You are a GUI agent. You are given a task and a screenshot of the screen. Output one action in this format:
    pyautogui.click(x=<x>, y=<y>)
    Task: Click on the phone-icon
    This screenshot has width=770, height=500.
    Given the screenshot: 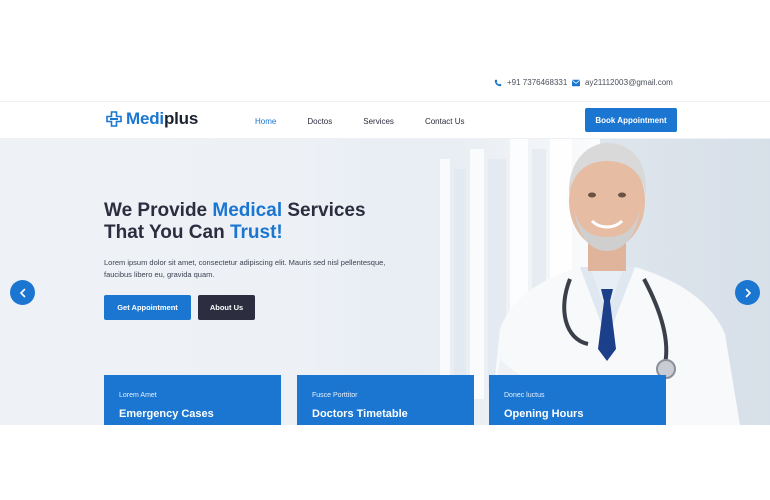 What is the action you would take?
    pyautogui.click(x=498, y=82)
    